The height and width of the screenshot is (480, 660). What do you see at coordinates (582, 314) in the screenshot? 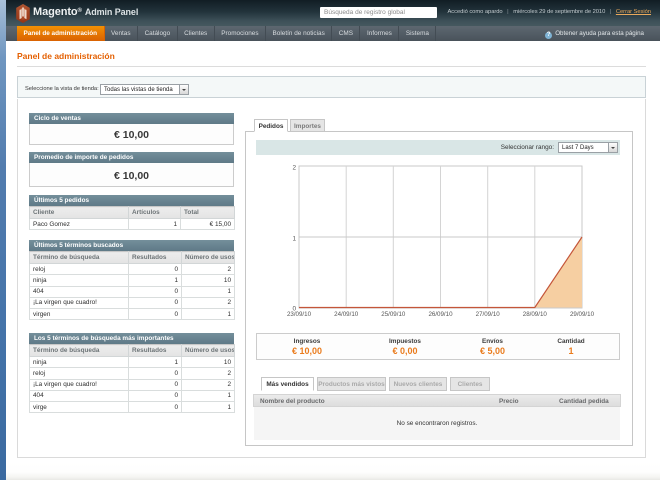
I see `svg-text: 29/09/10` at bounding box center [582, 314].